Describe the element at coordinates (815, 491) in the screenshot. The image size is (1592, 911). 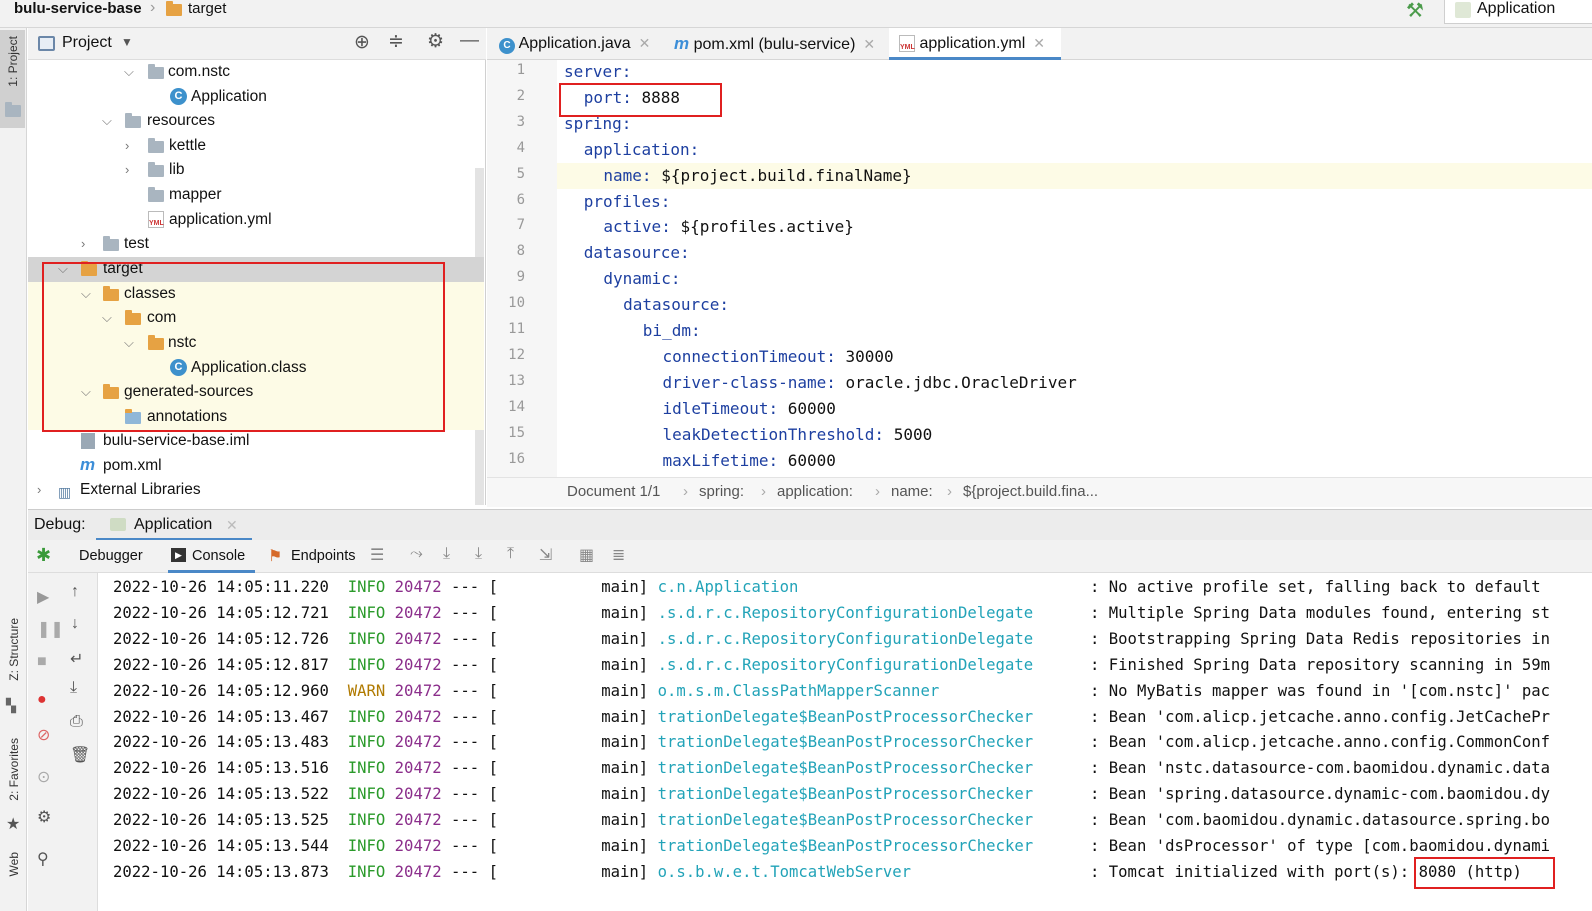
I see `breadcrumb-application: application:` at that location.